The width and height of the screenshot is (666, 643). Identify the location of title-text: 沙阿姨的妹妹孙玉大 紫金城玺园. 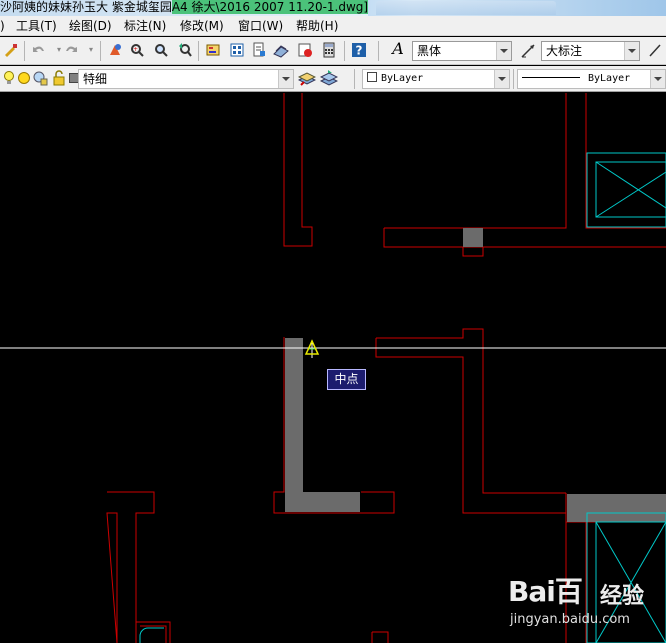
(86, 7).